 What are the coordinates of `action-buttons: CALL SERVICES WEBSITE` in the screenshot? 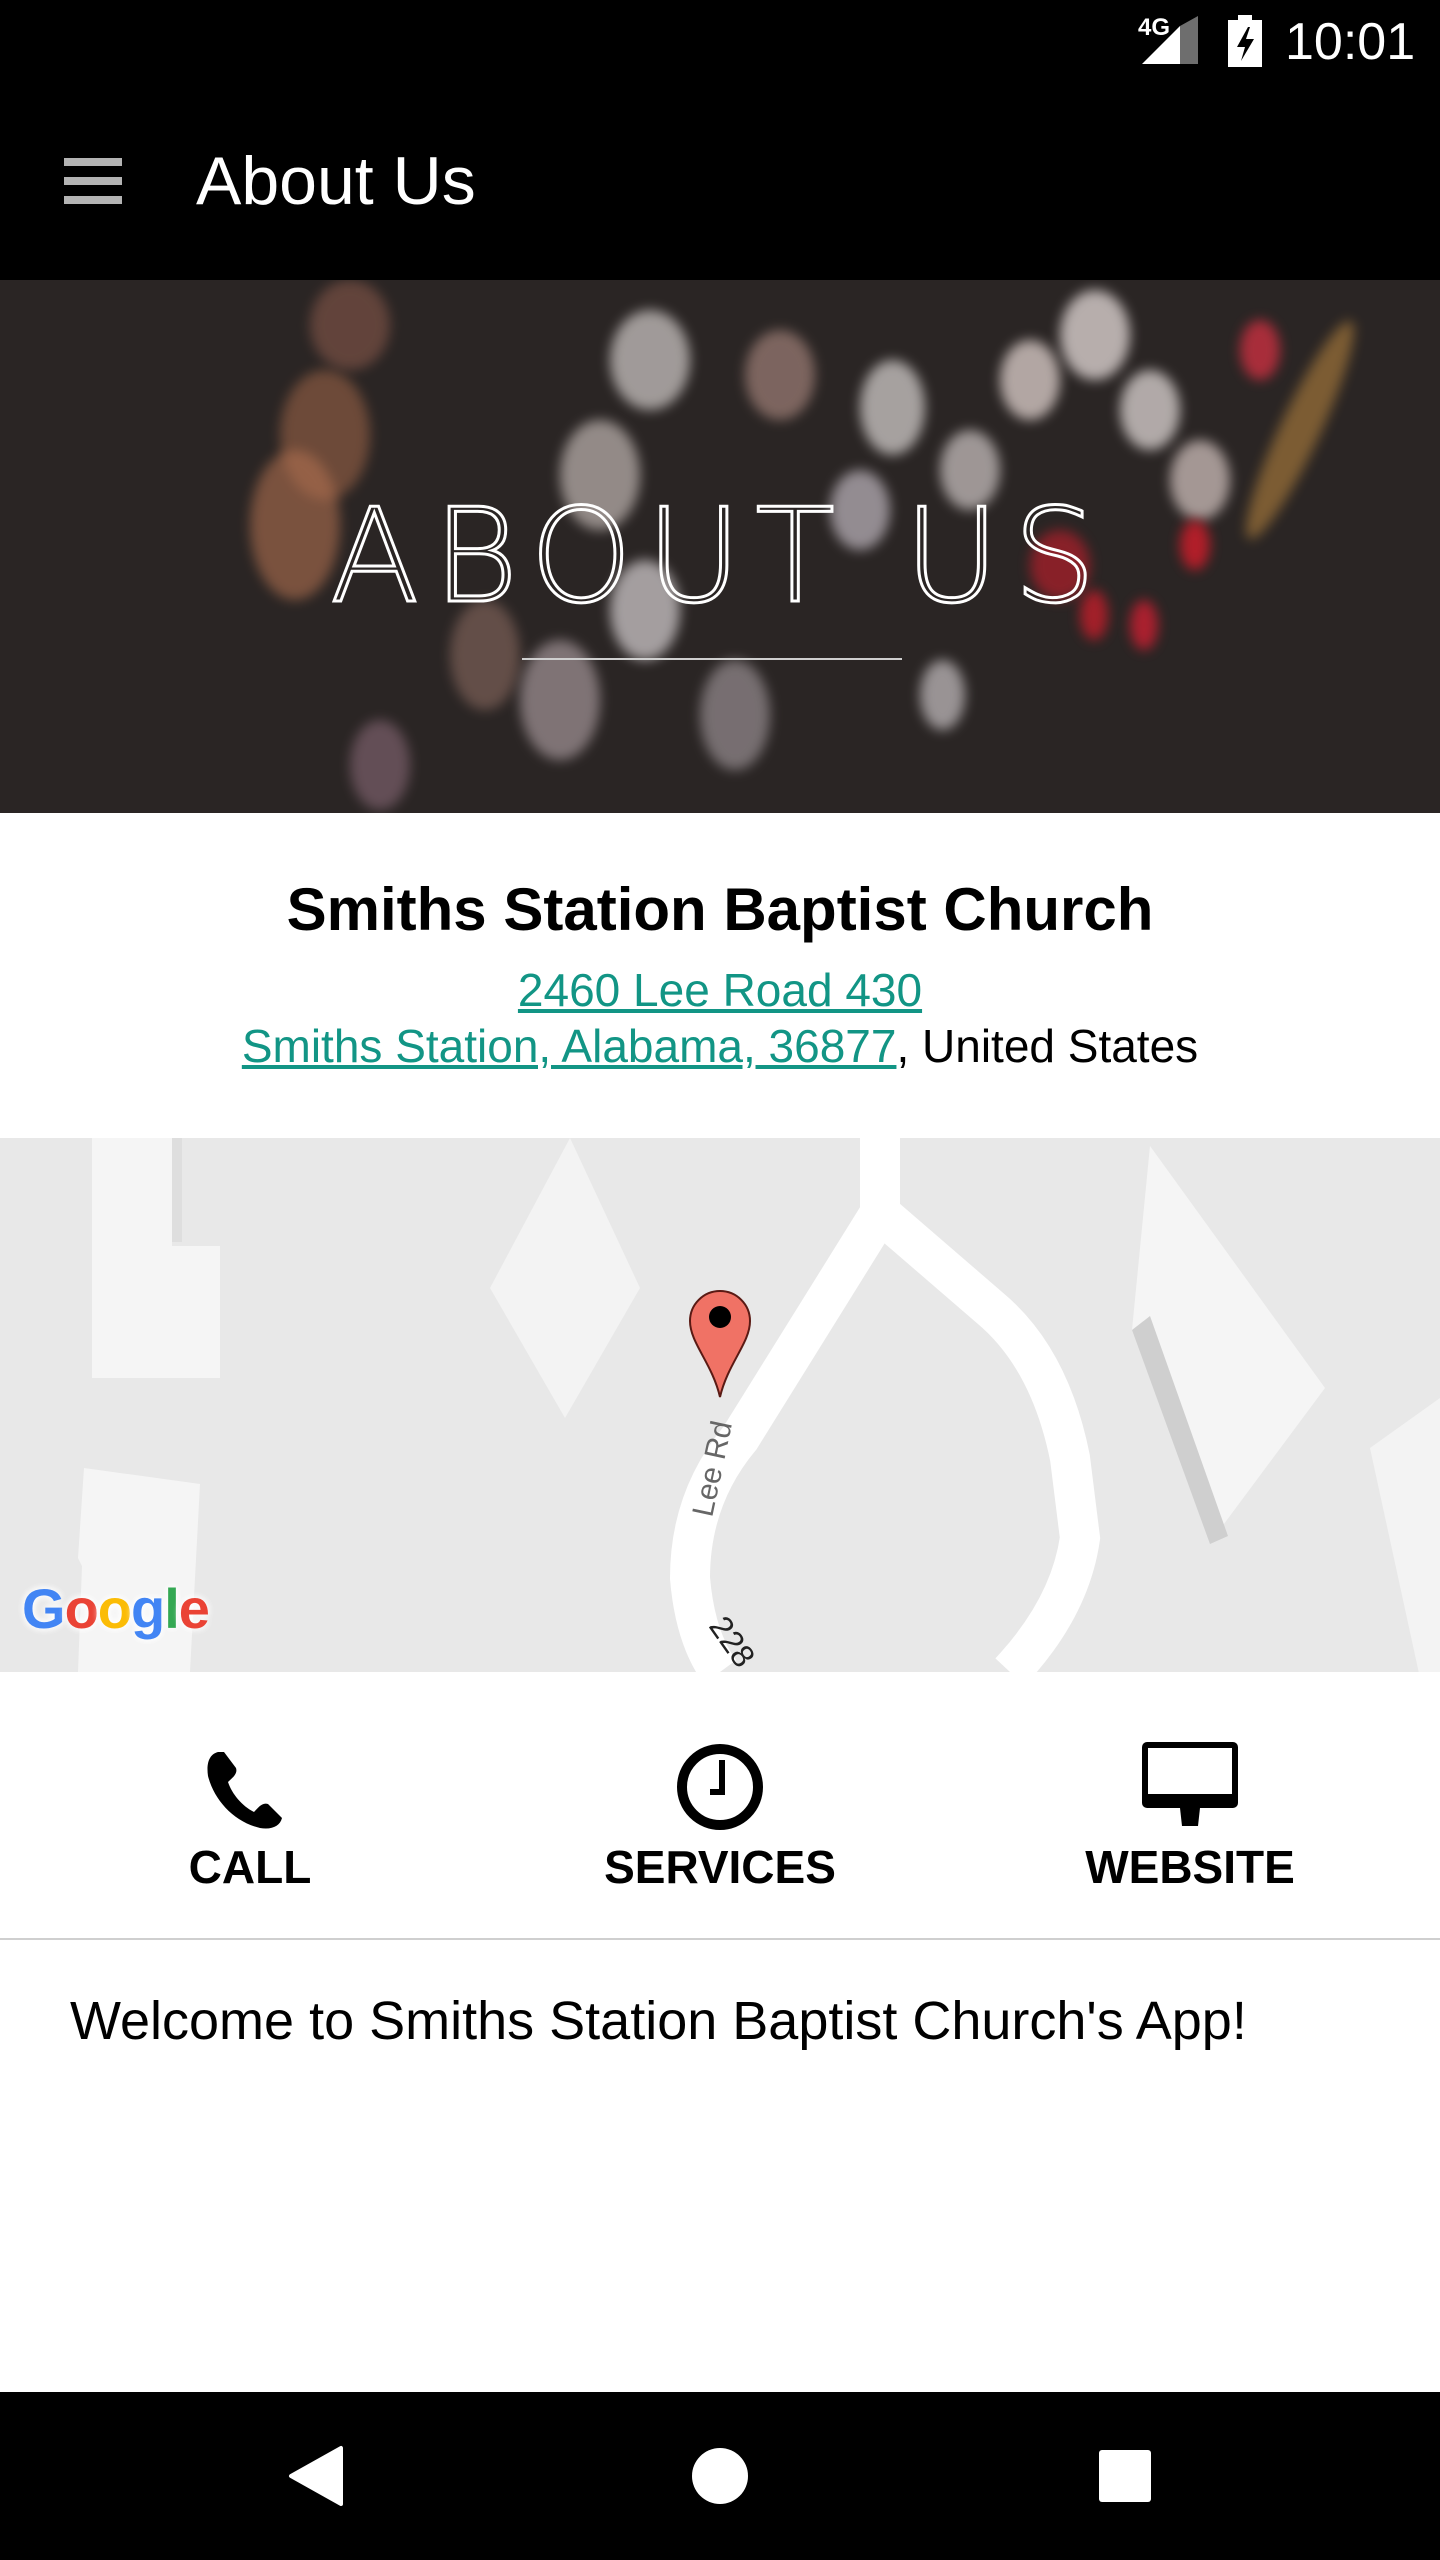 It's located at (720, 1806).